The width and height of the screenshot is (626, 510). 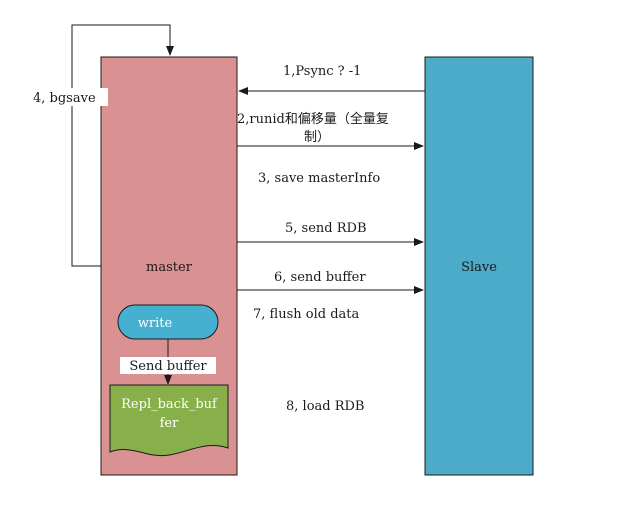 What do you see at coordinates (326, 228) in the screenshot?
I see `step-5-label: 5, send RDB` at bounding box center [326, 228].